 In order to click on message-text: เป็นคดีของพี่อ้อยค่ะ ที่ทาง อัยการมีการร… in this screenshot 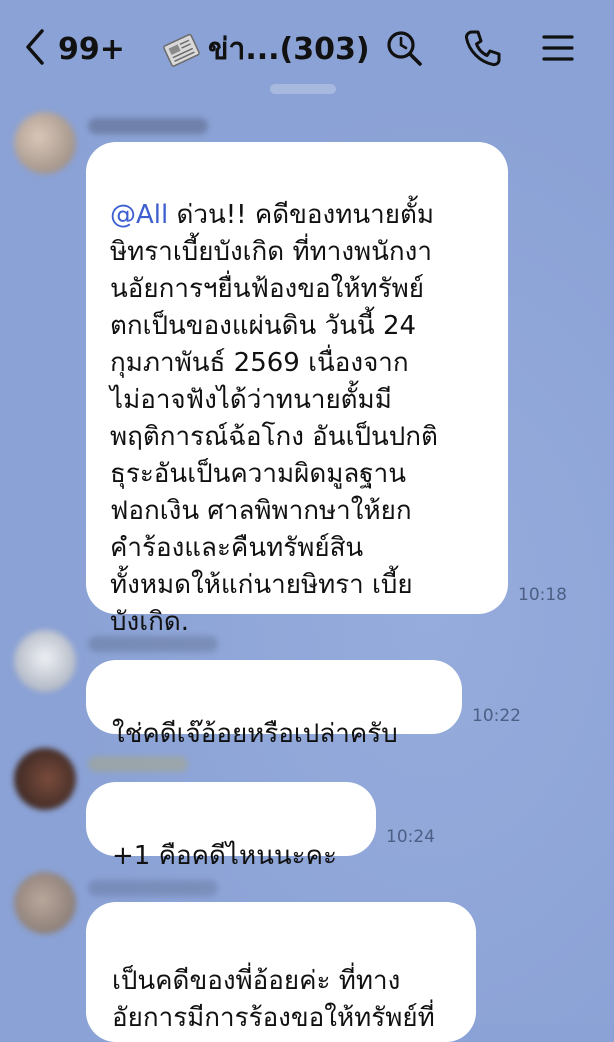, I will do `click(273, 999)`.